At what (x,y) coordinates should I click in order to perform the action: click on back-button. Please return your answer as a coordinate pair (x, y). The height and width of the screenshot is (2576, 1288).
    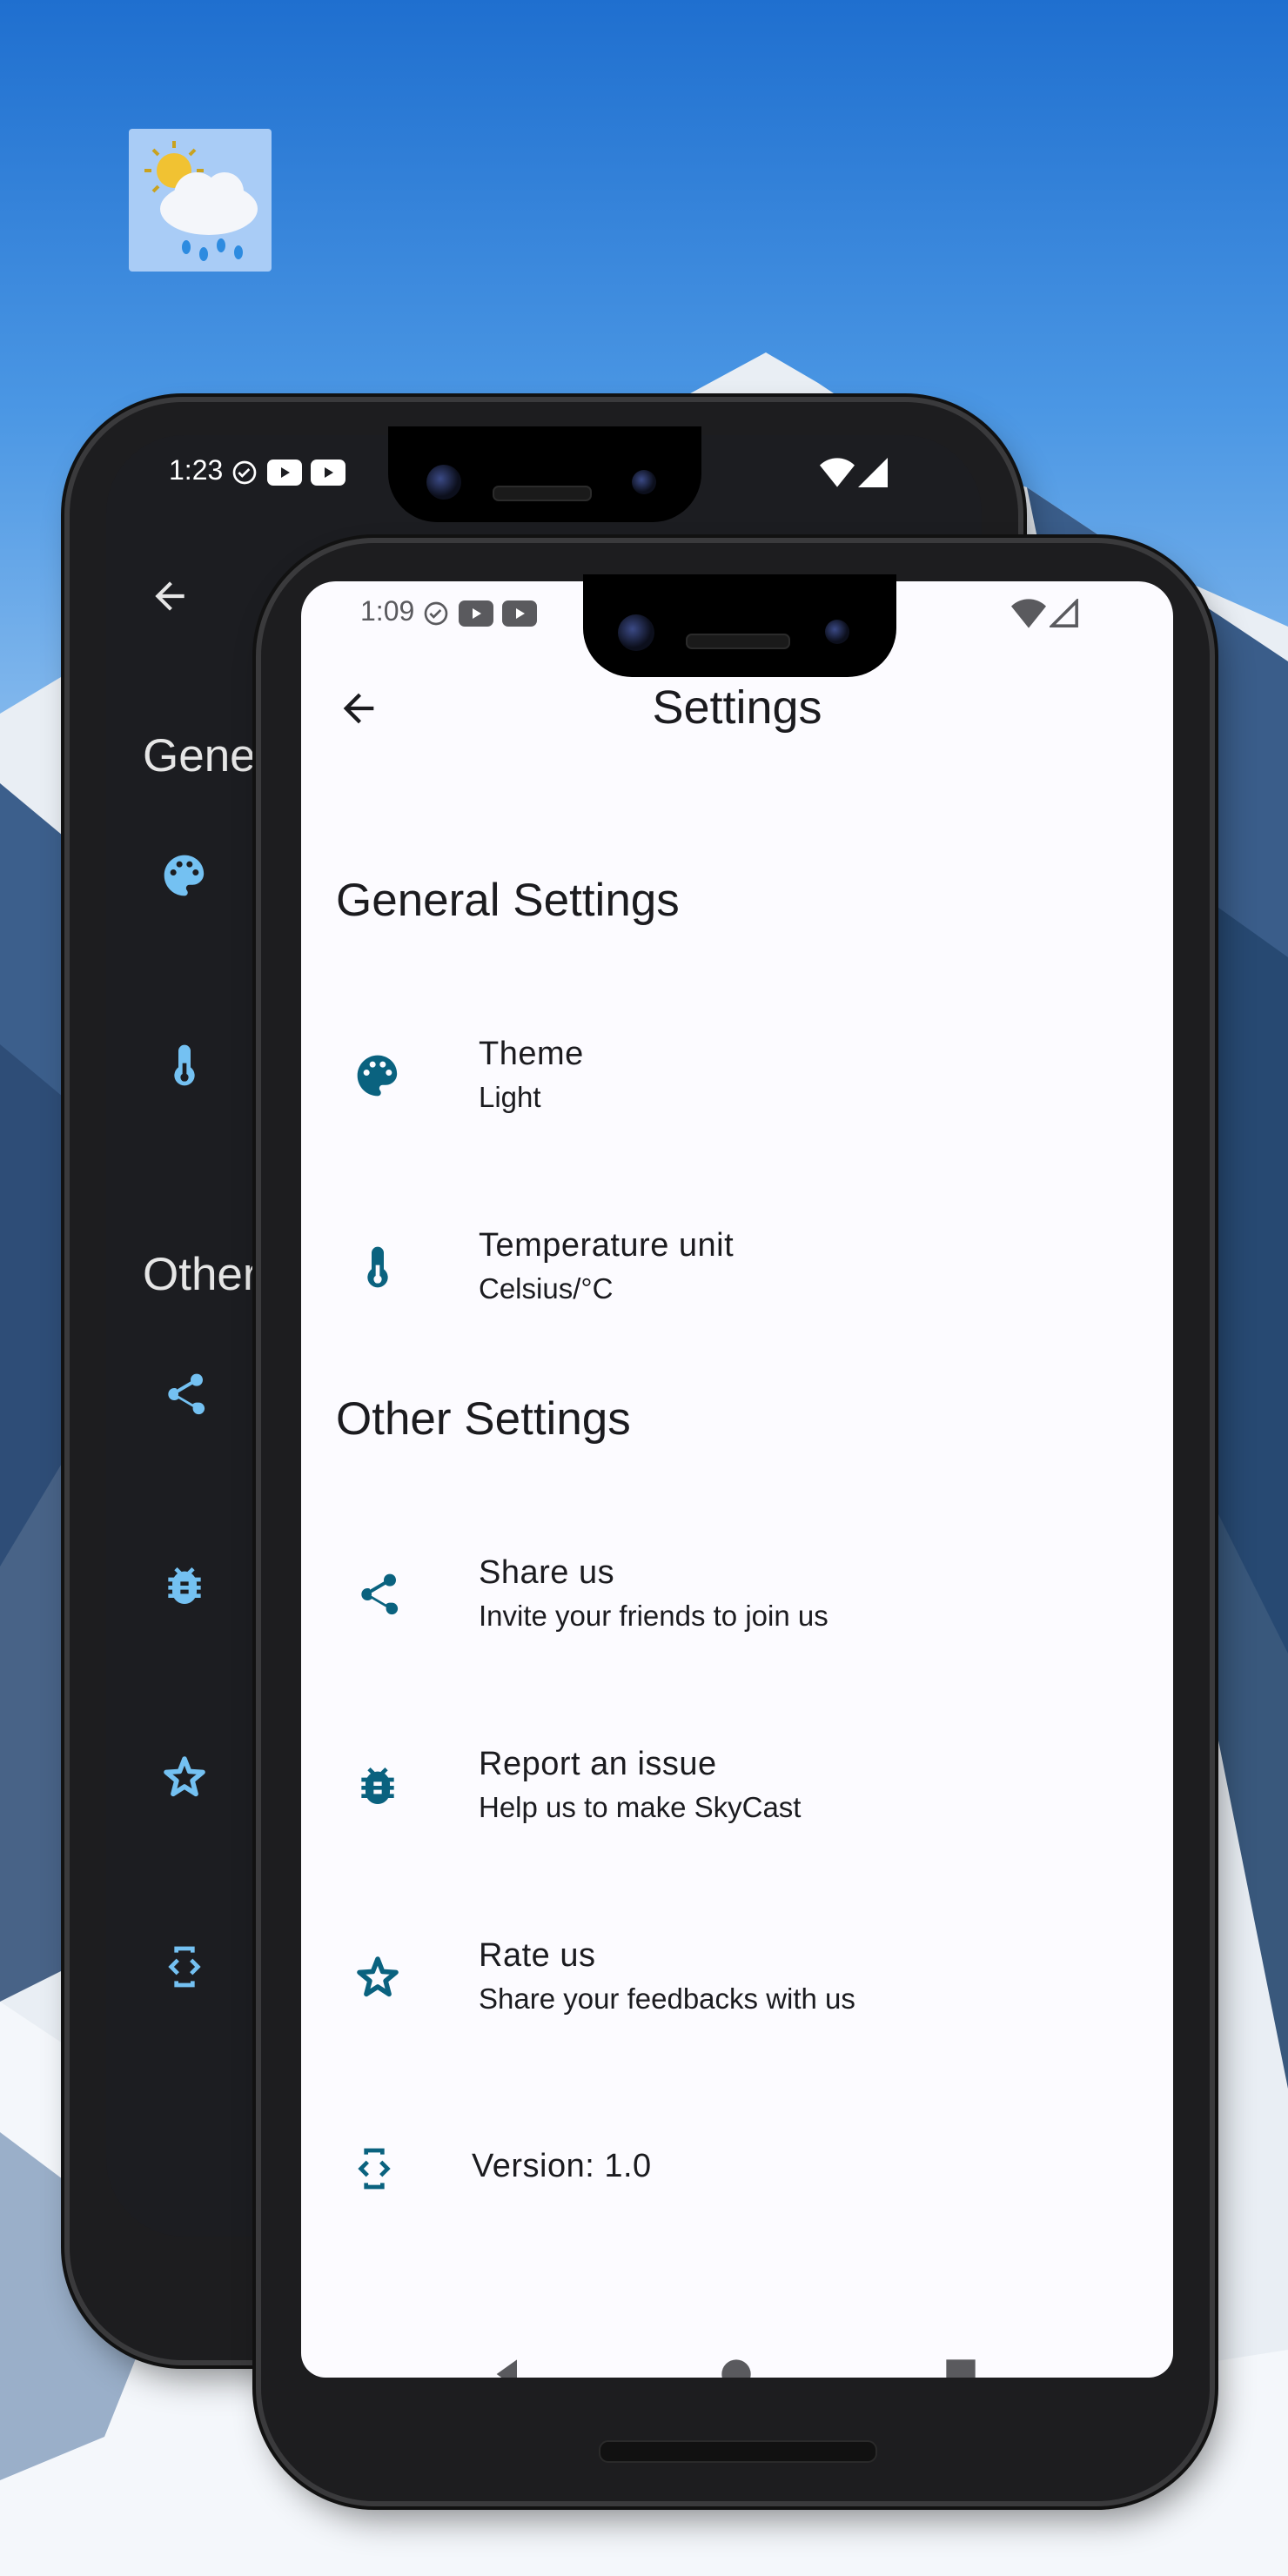
    Looking at the image, I should click on (169, 598).